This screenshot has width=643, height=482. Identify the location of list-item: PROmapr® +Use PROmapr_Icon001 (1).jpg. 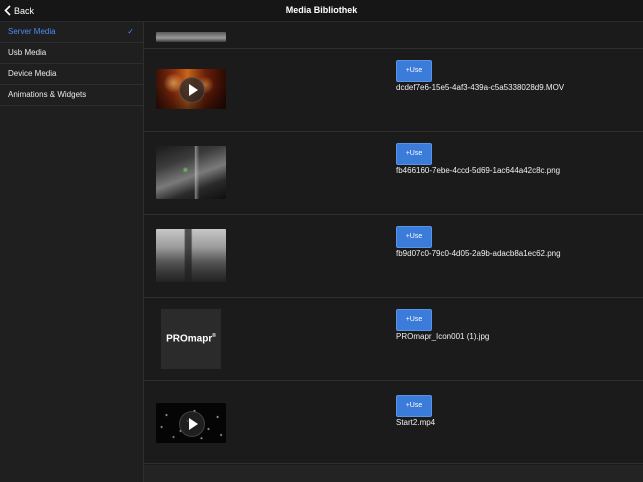
(393, 339).